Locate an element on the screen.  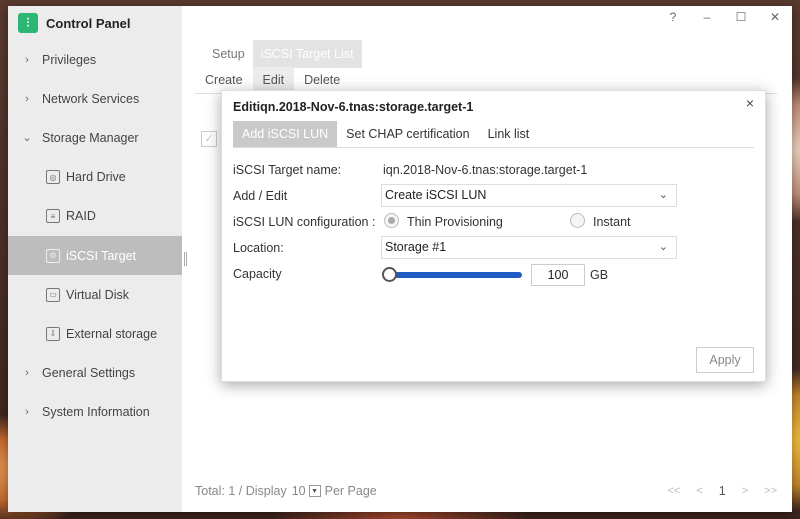
row-checkbox: ✓ is located at coordinates (209, 139).